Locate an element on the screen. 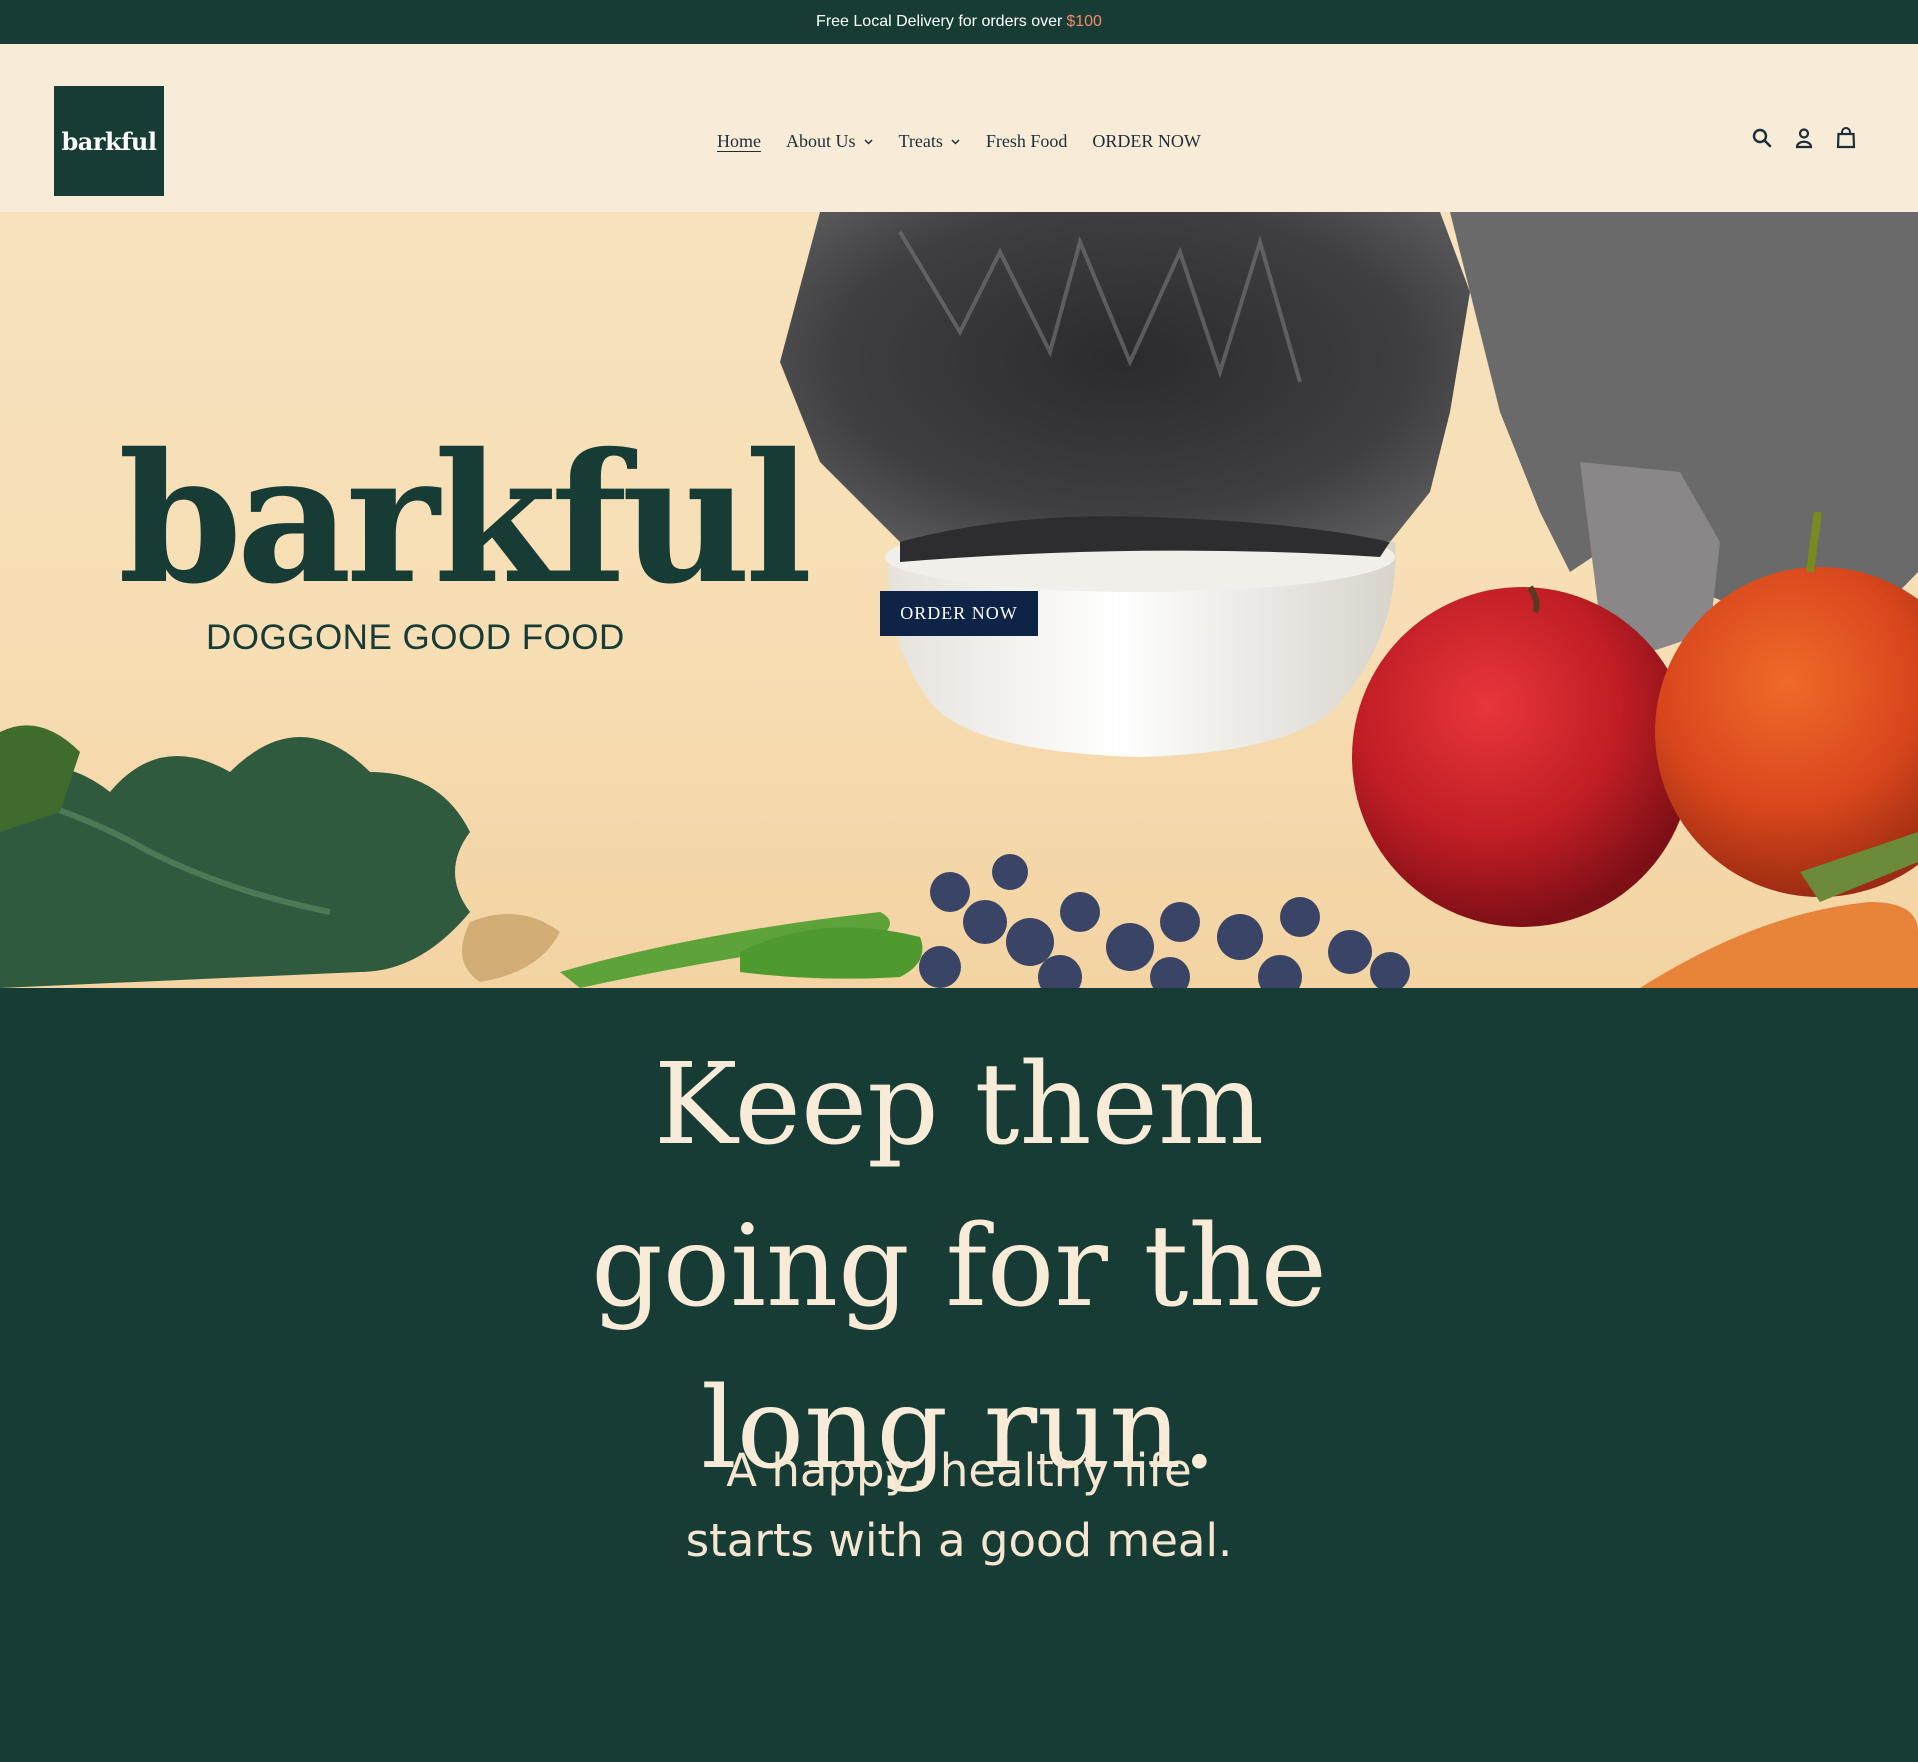  nav-item-label: Treats is located at coordinates (920, 140).